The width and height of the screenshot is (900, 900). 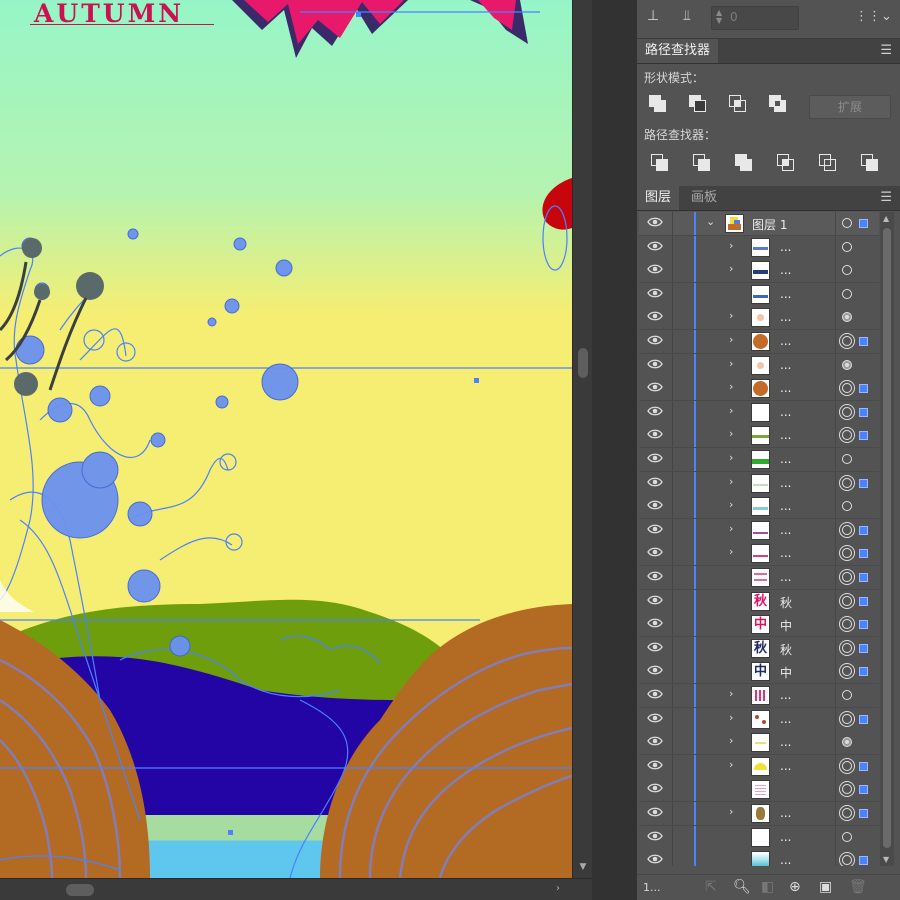 What do you see at coordinates (583, 363) in the screenshot?
I see `vertical-scroll-thumb` at bounding box center [583, 363].